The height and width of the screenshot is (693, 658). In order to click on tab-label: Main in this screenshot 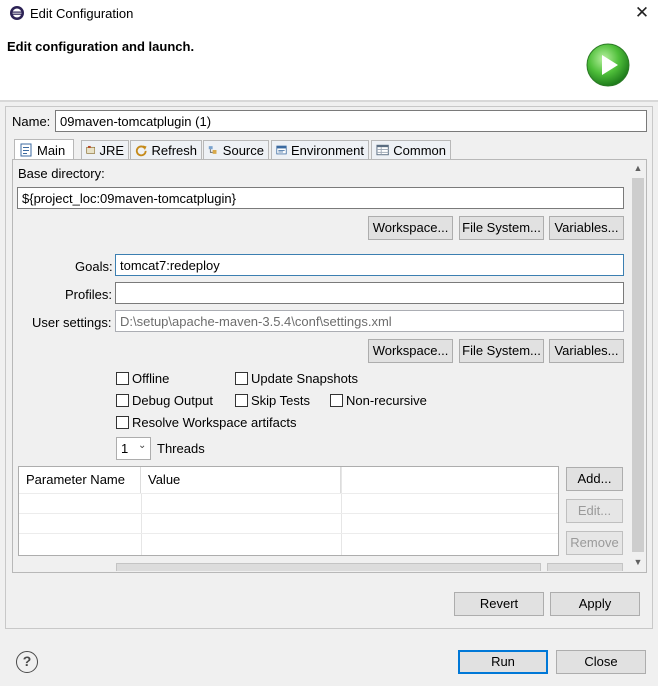, I will do `click(51, 150)`.